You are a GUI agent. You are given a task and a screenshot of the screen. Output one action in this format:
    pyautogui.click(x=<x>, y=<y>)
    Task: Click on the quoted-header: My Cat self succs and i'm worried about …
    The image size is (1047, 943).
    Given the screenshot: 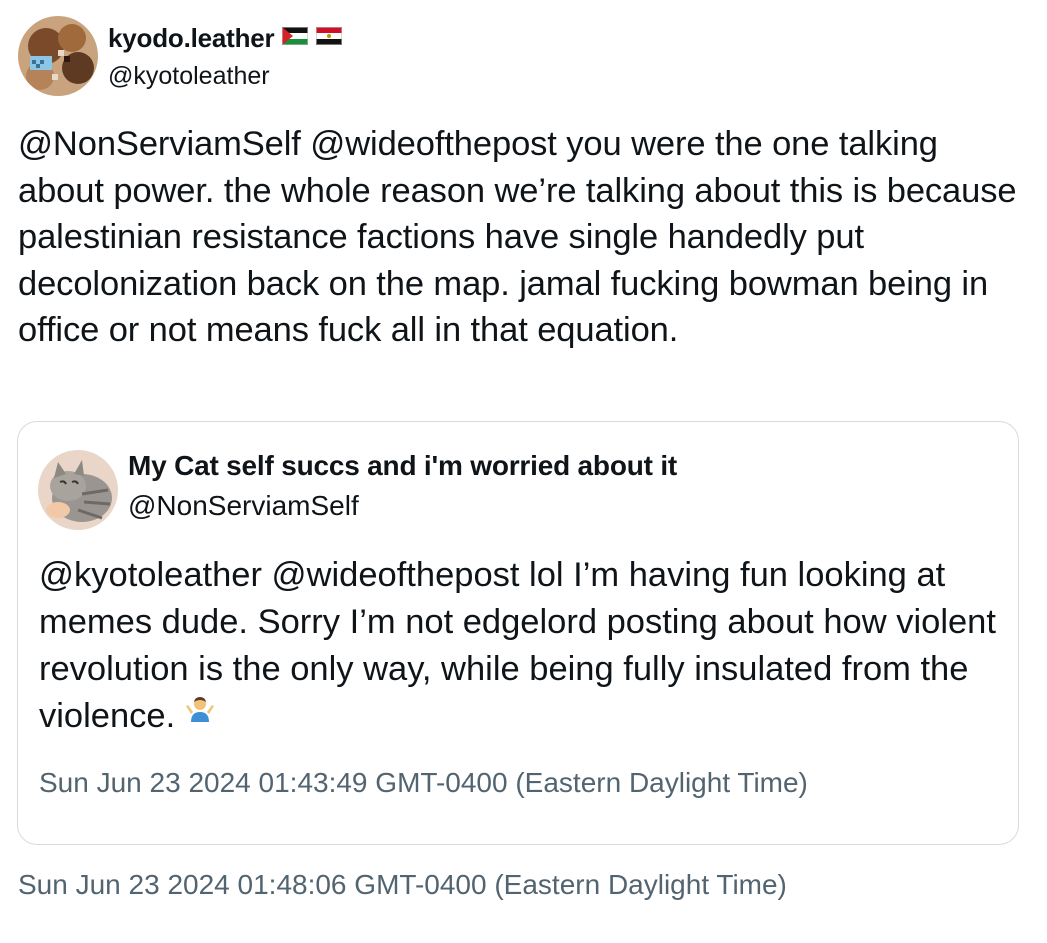 What is the action you would take?
    pyautogui.click(x=357, y=489)
    